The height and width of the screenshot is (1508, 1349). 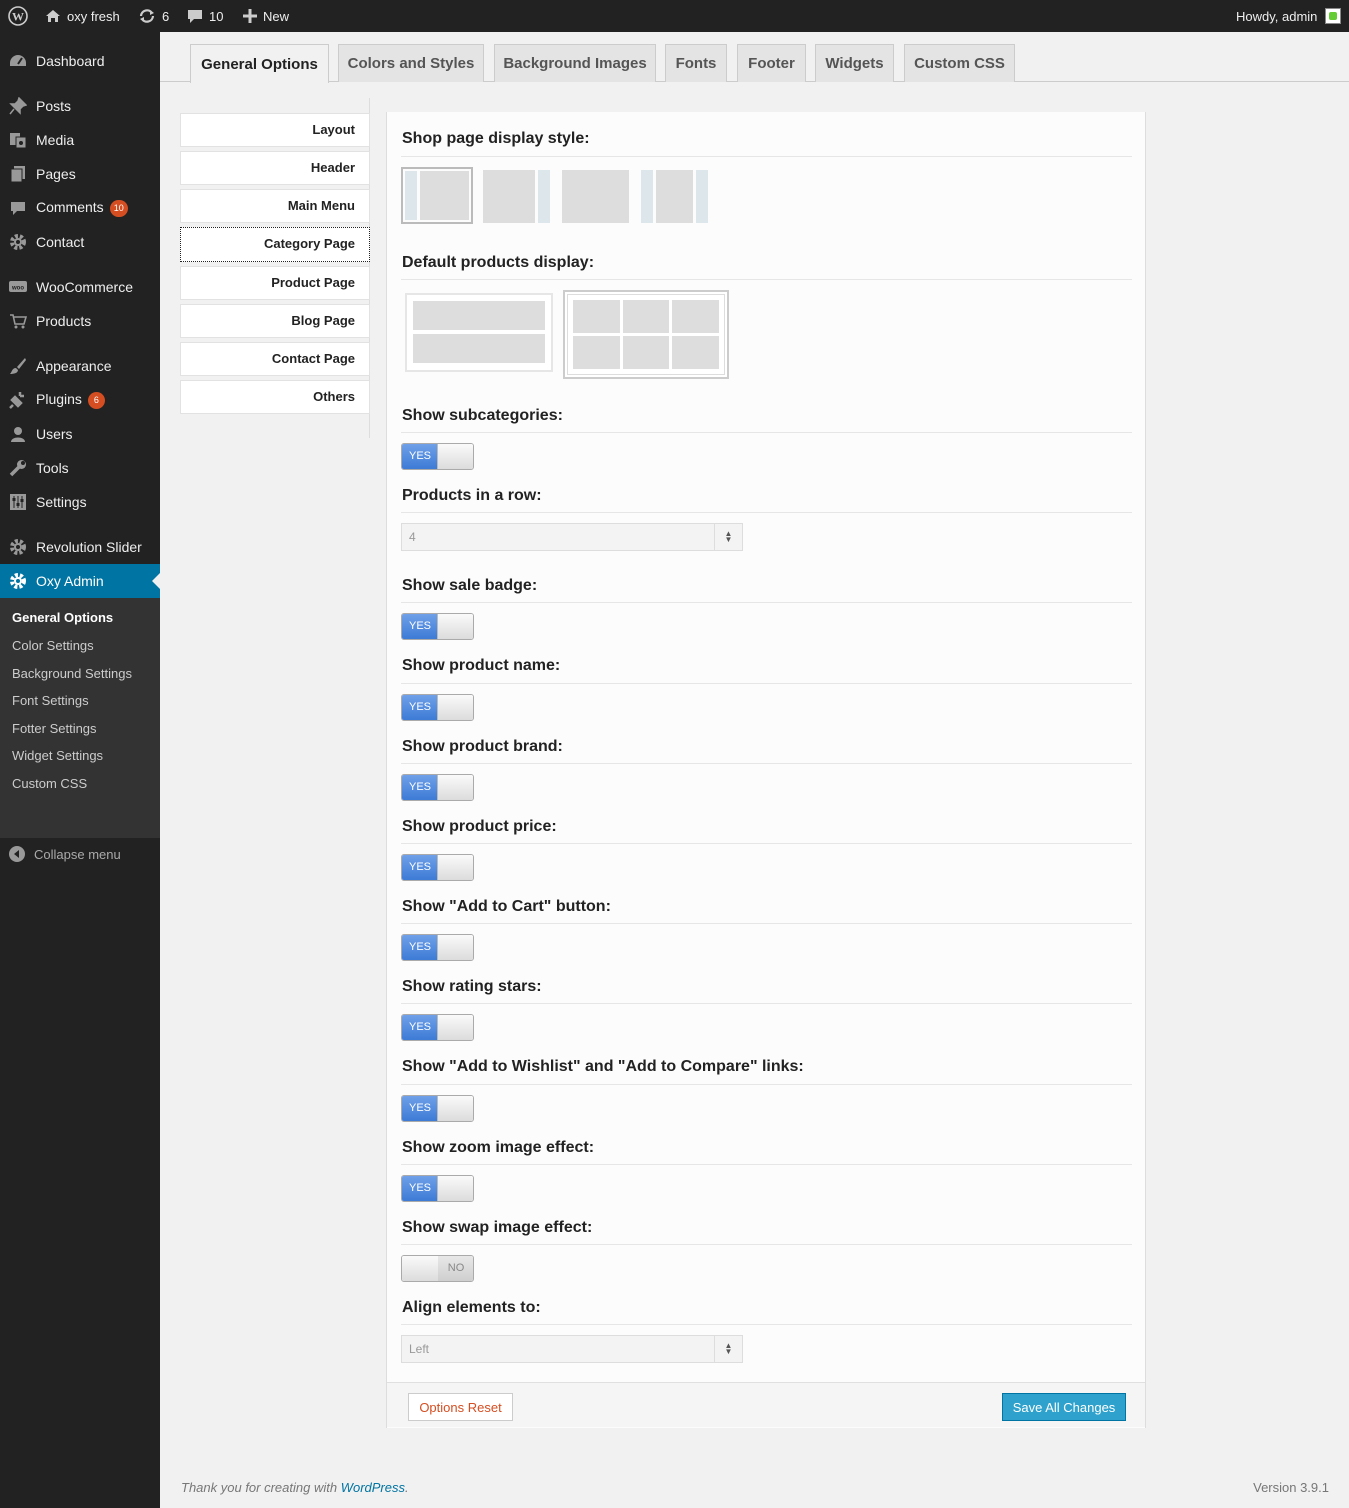 What do you see at coordinates (275, 168) in the screenshot?
I see `section-header: Header` at bounding box center [275, 168].